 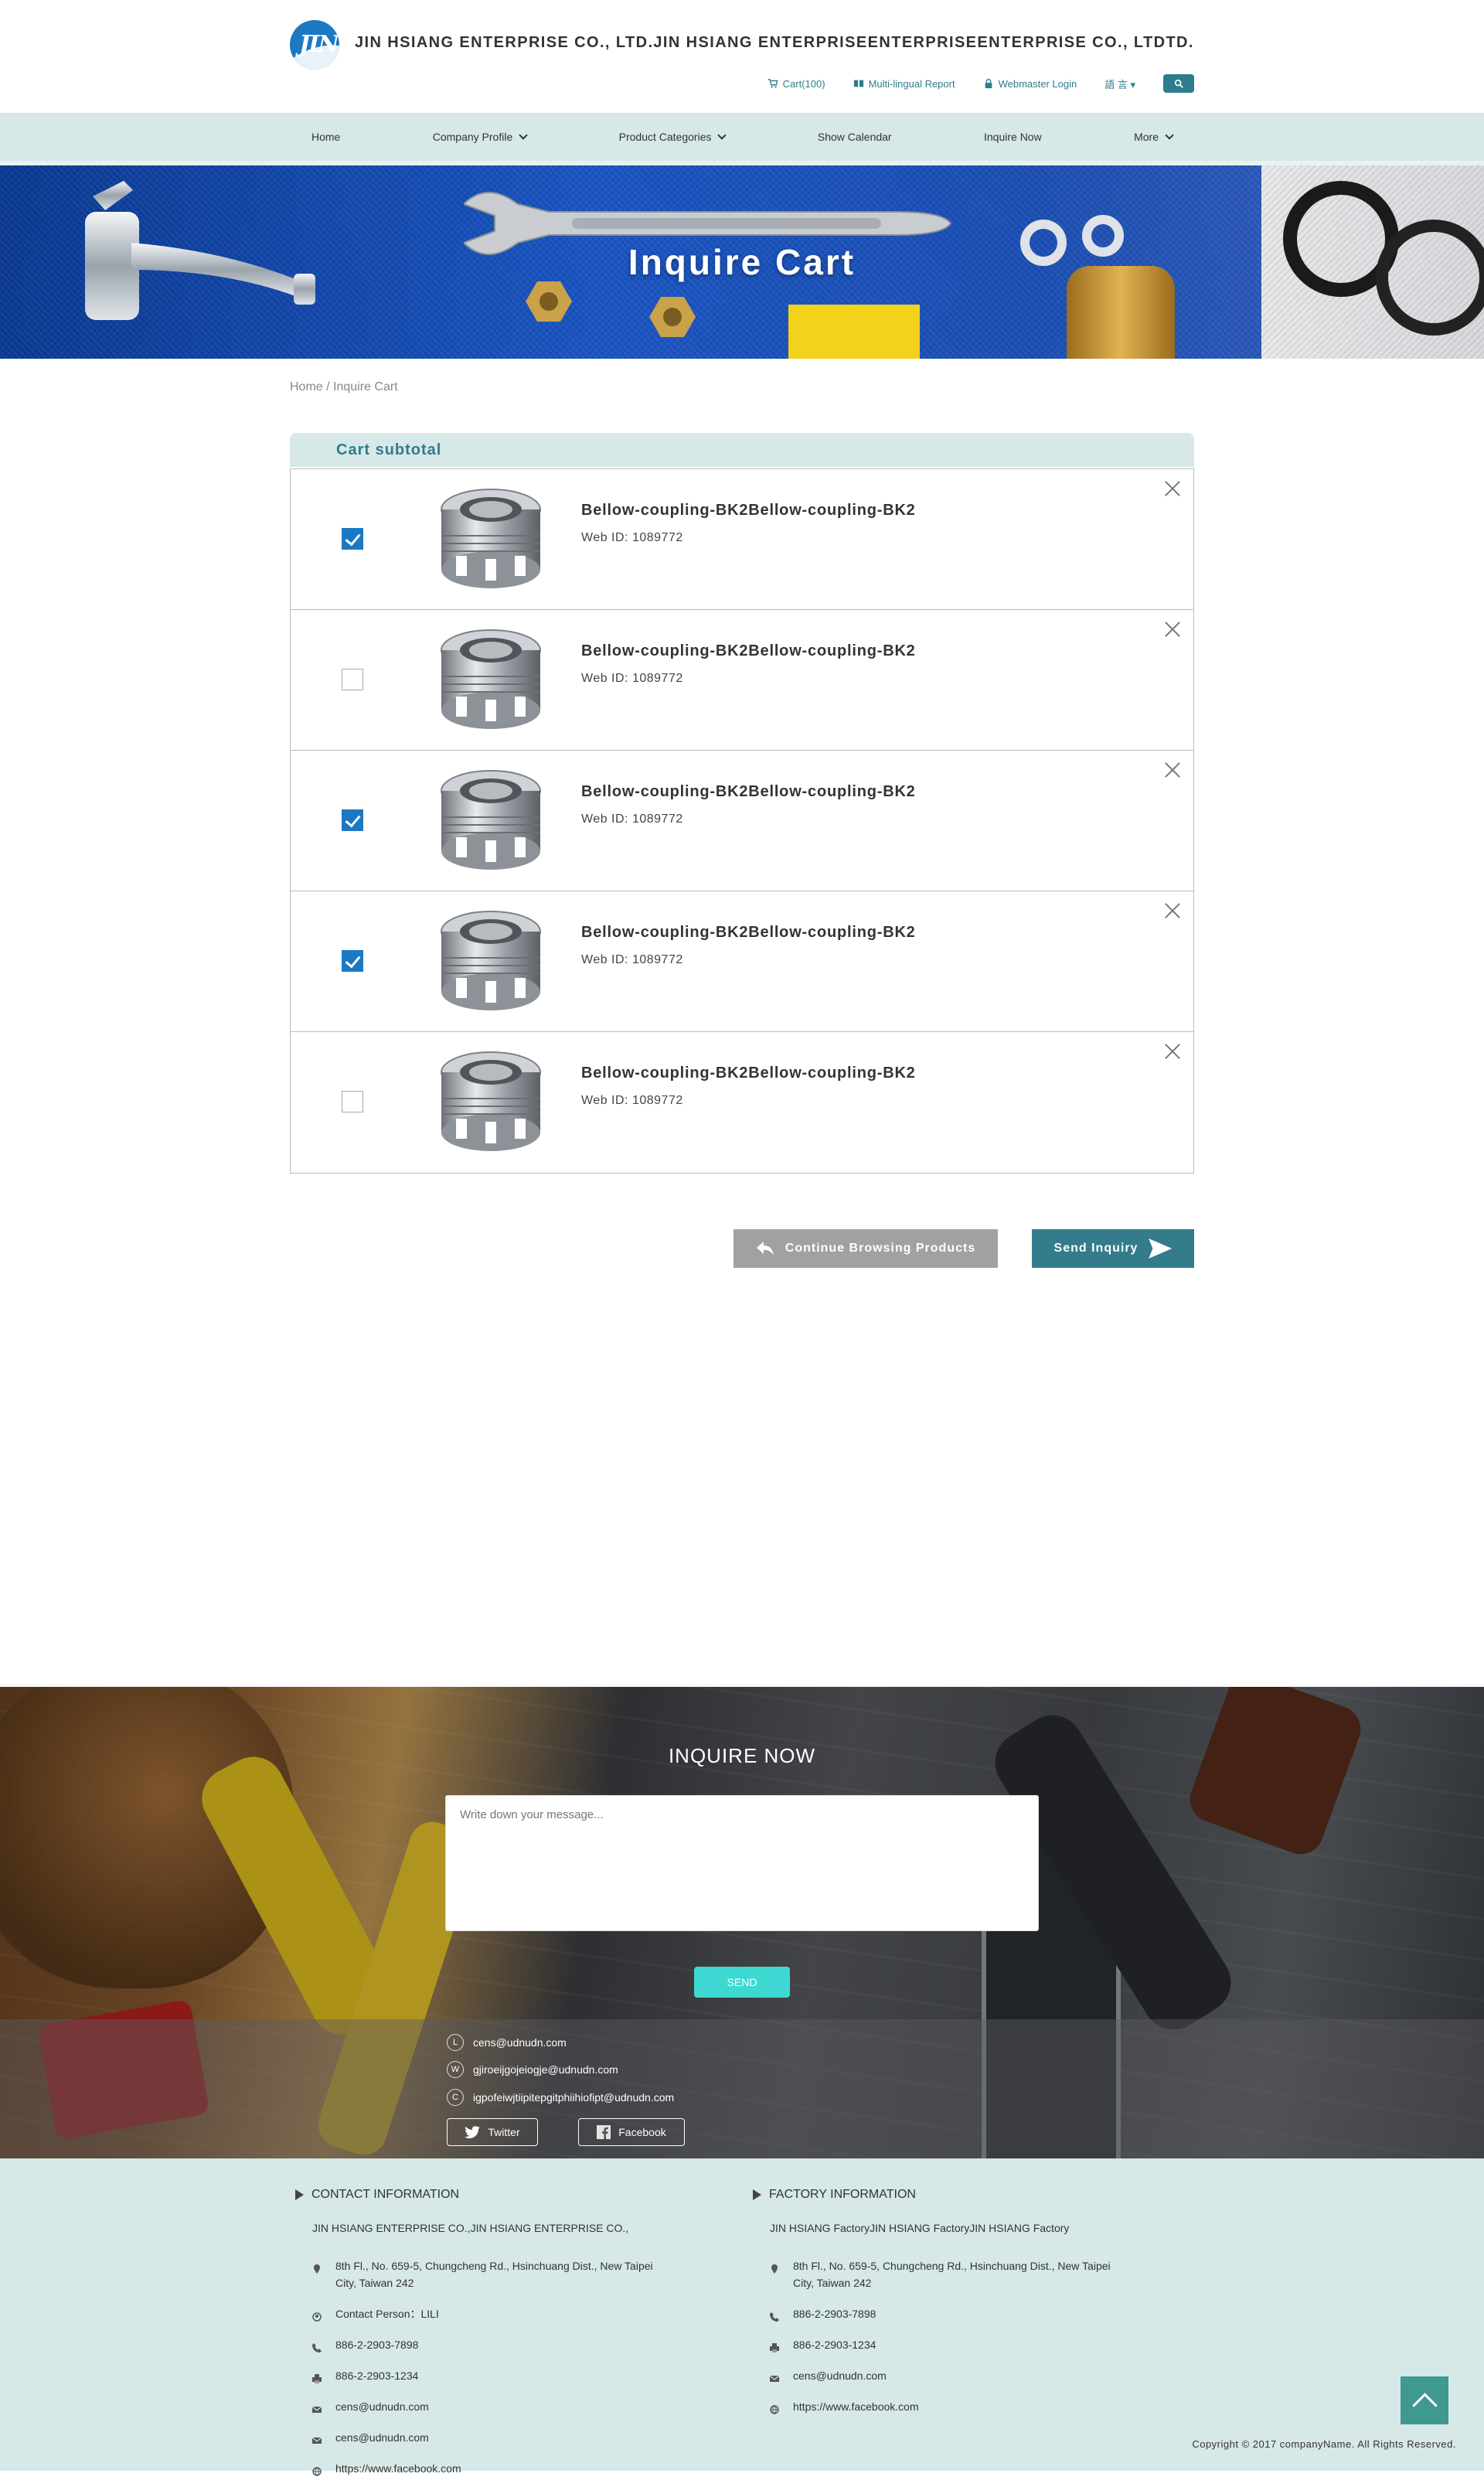 What do you see at coordinates (1013, 137) in the screenshot?
I see `nav-inquire-now: Inquire Now` at bounding box center [1013, 137].